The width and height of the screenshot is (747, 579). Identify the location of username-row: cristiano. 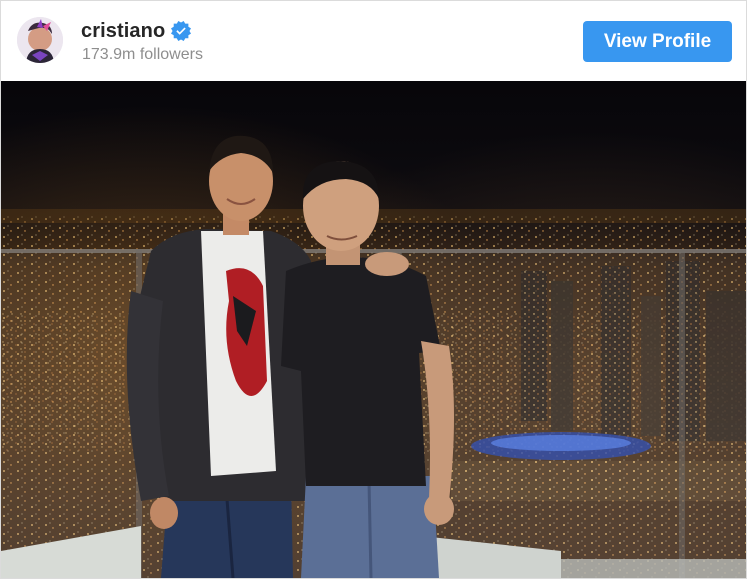
(136, 31).